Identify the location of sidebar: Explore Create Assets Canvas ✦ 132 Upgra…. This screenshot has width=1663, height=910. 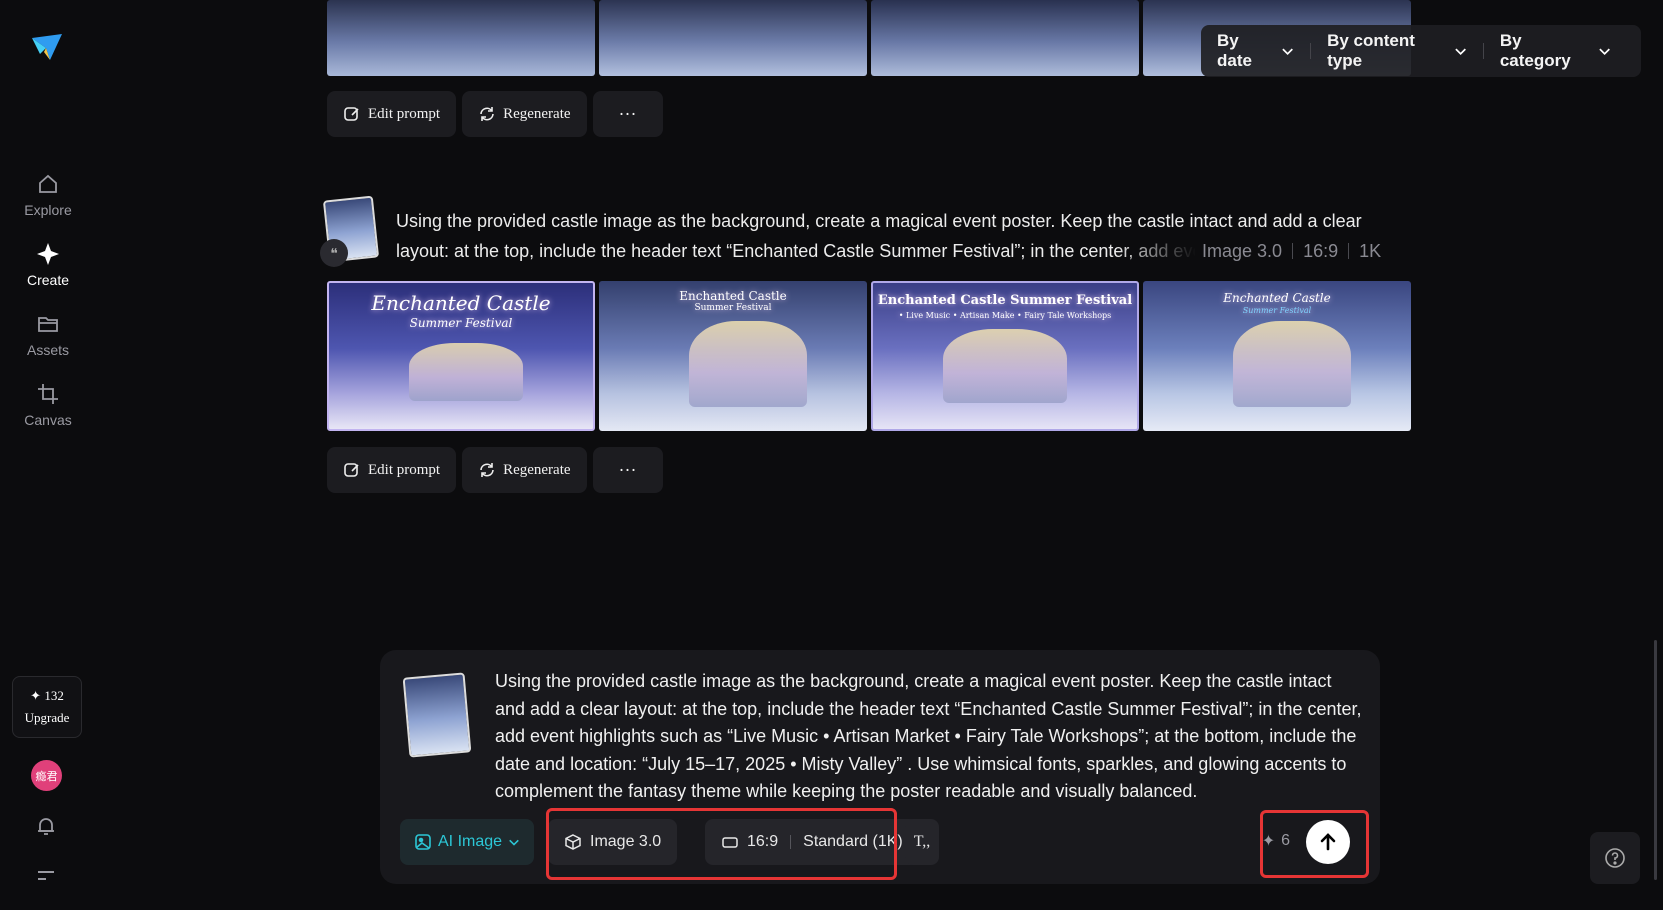
(48, 455).